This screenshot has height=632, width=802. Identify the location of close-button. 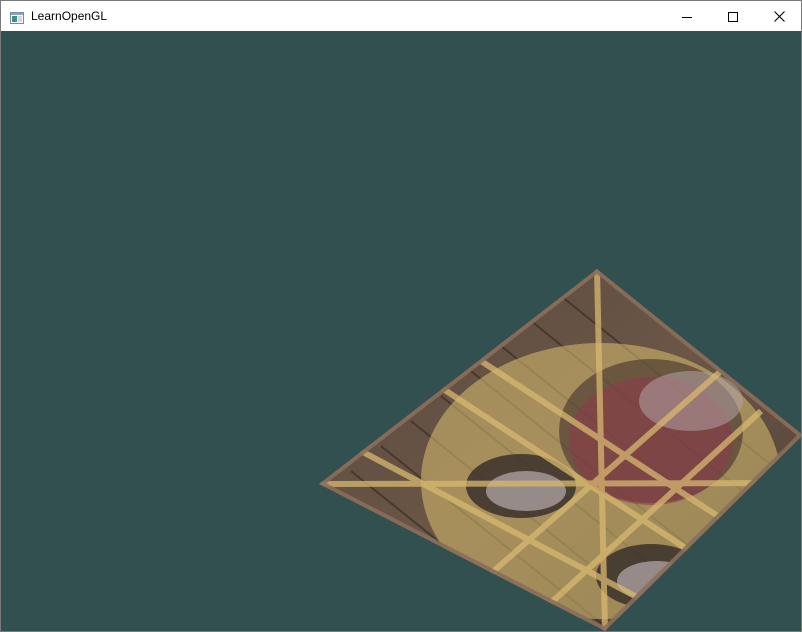
(779, 16).